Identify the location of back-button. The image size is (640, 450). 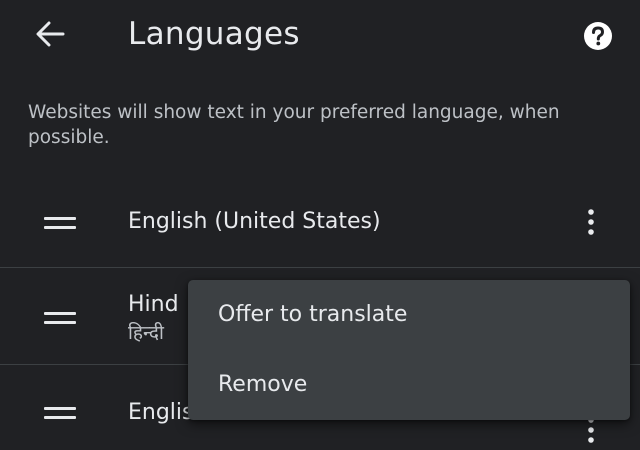
(50, 34).